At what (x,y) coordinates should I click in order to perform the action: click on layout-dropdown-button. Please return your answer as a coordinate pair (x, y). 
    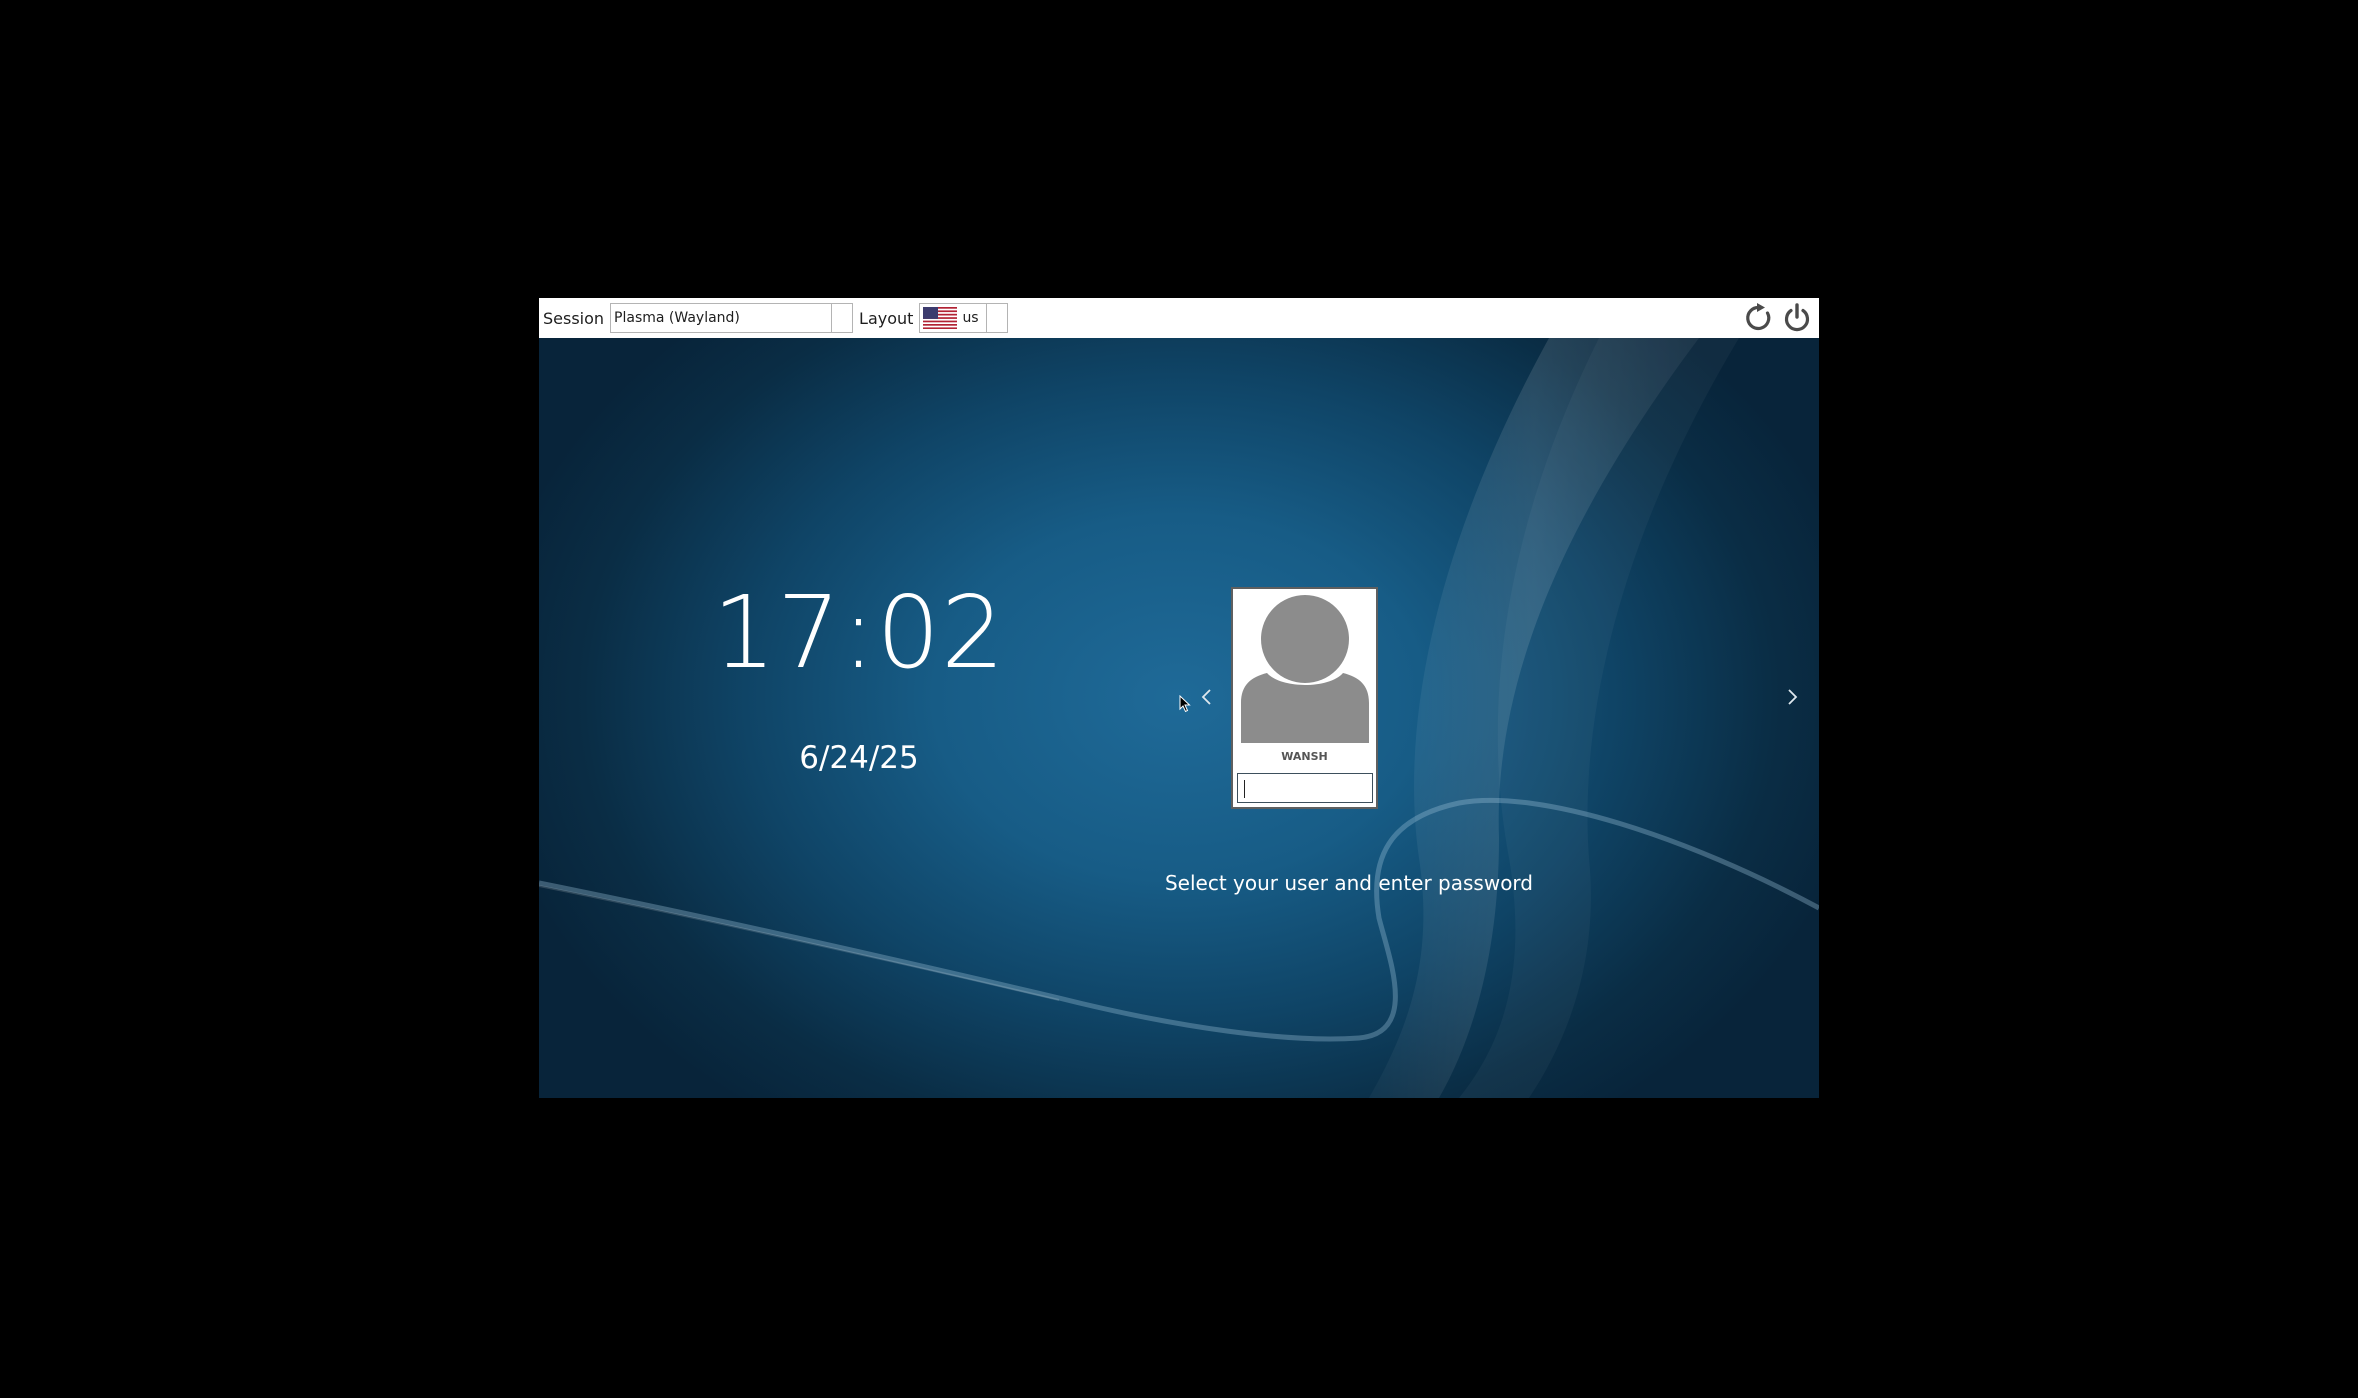
    Looking at the image, I should click on (996, 318).